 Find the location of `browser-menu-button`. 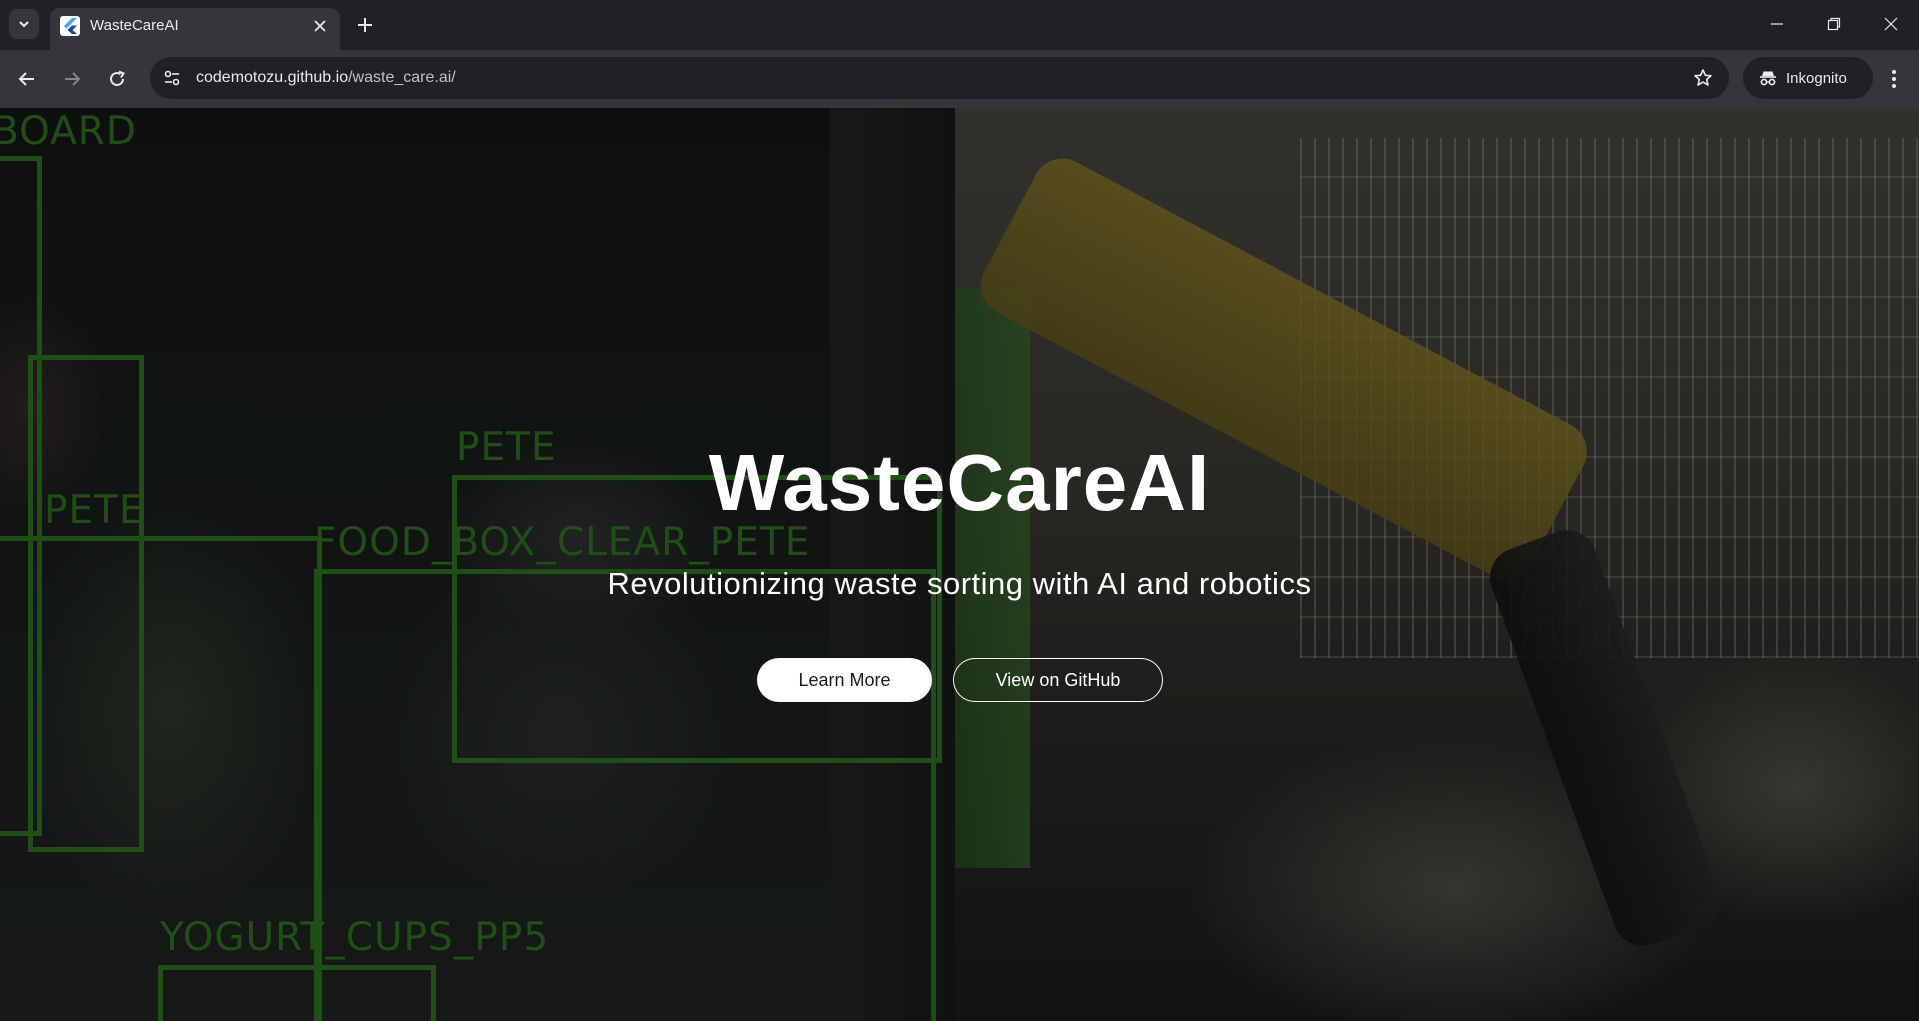

browser-menu-button is located at coordinates (1894, 79).